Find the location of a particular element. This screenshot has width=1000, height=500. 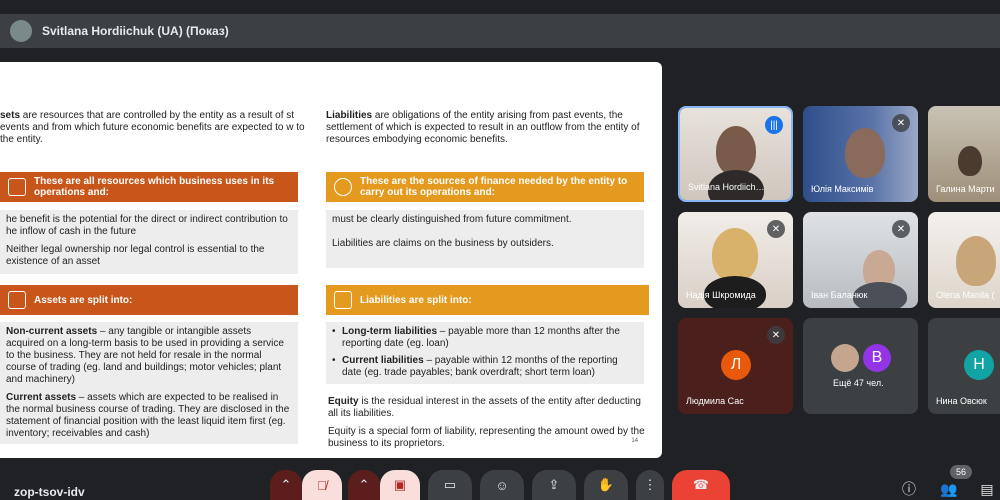

hand-icon: ✋ is located at coordinates (606, 484).